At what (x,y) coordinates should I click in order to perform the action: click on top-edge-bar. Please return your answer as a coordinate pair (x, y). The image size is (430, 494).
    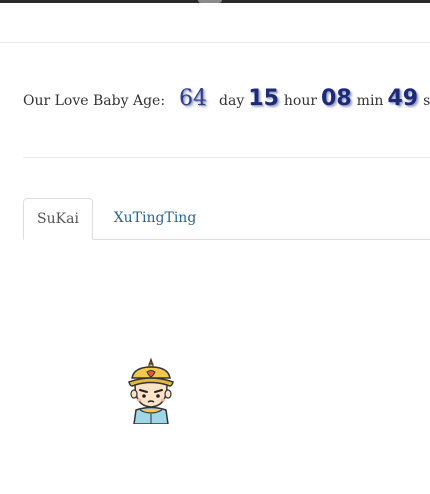
    Looking at the image, I should click on (215, 1).